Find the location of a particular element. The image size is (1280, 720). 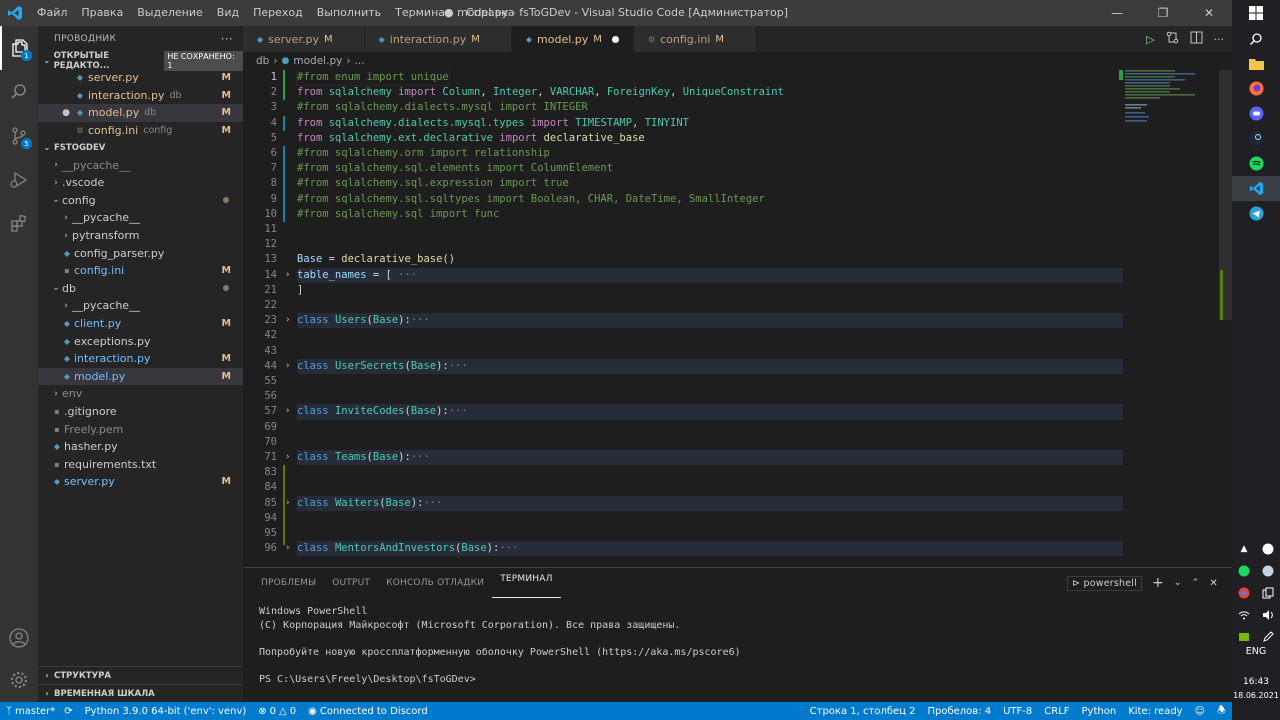

open-editor-item: ⚙ config.ini config M is located at coordinates (140, 131).